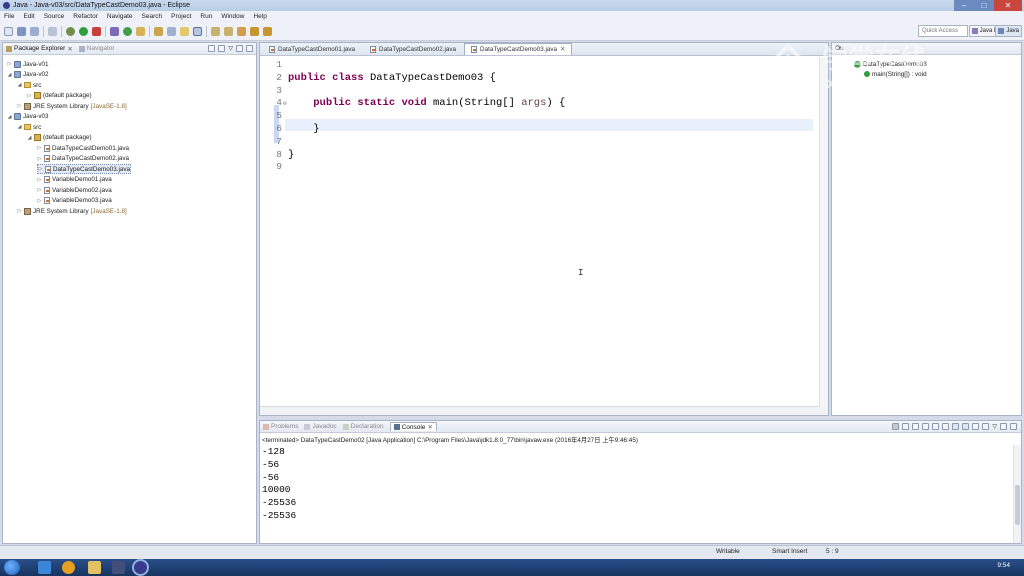  What do you see at coordinates (184, 31) in the screenshot?
I see `toggle-mark-icon` at bounding box center [184, 31].